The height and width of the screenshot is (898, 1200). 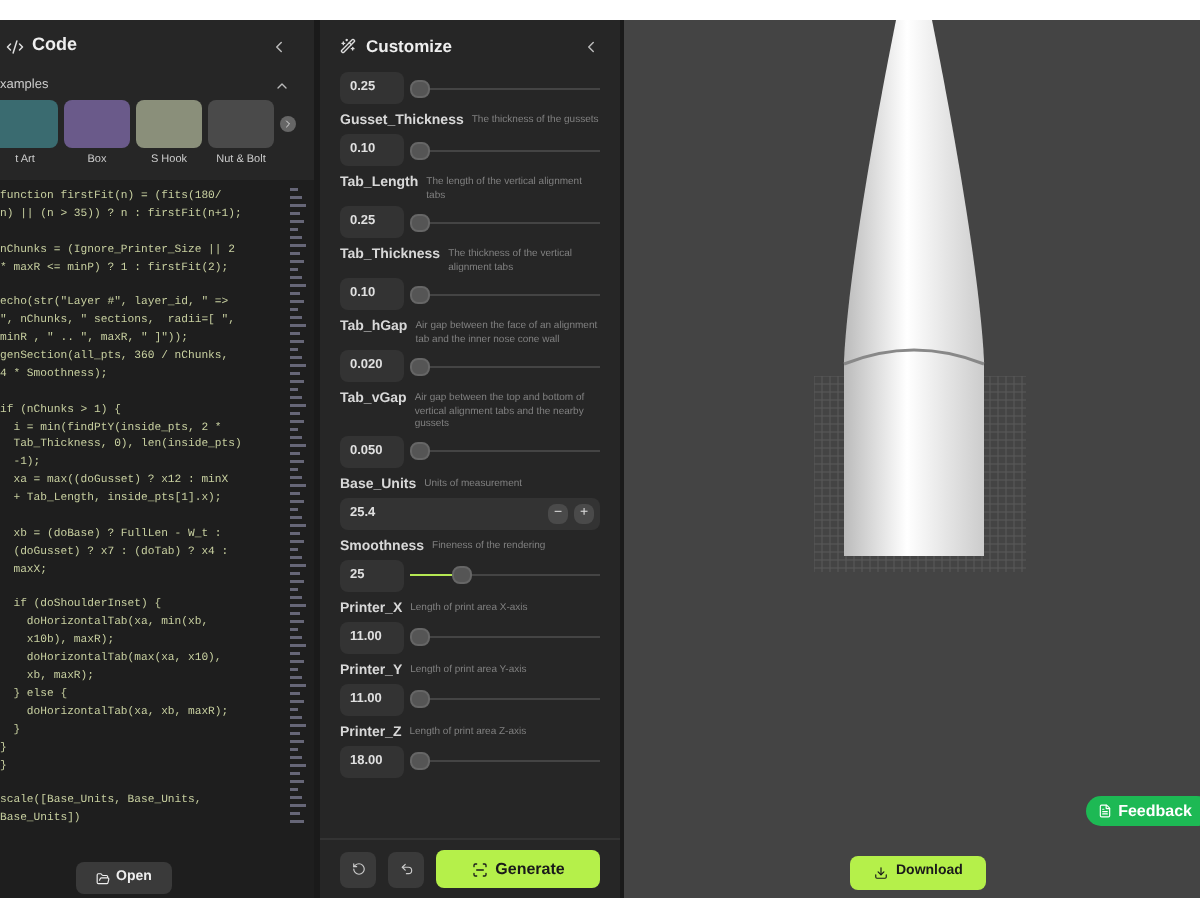 I want to click on folder-icon, so click(x=103, y=878).